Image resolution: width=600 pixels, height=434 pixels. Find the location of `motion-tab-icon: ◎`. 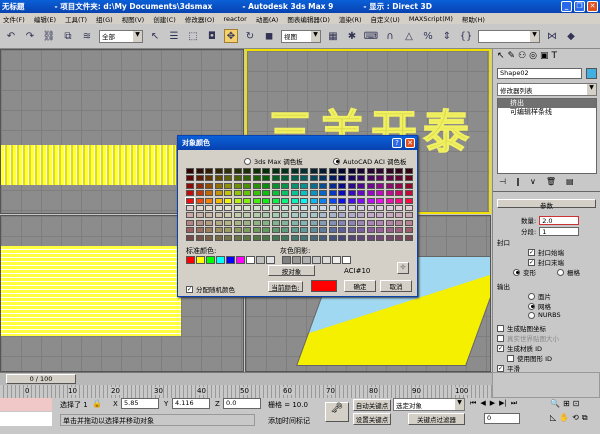

motion-tab-icon: ◎ is located at coordinates (533, 56).